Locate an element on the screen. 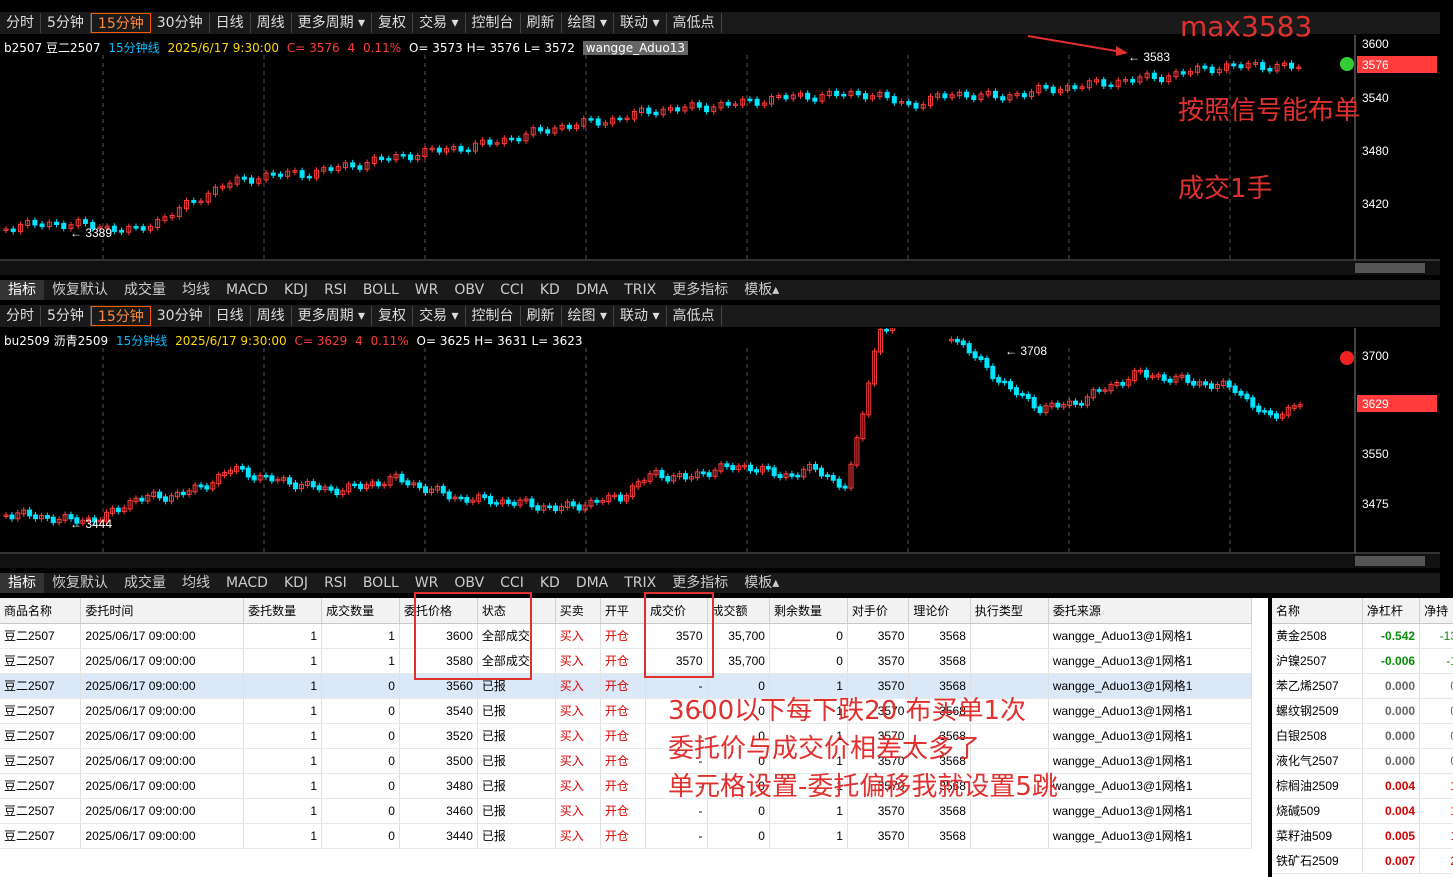  highlight-order-price-status is located at coordinates (473, 636).